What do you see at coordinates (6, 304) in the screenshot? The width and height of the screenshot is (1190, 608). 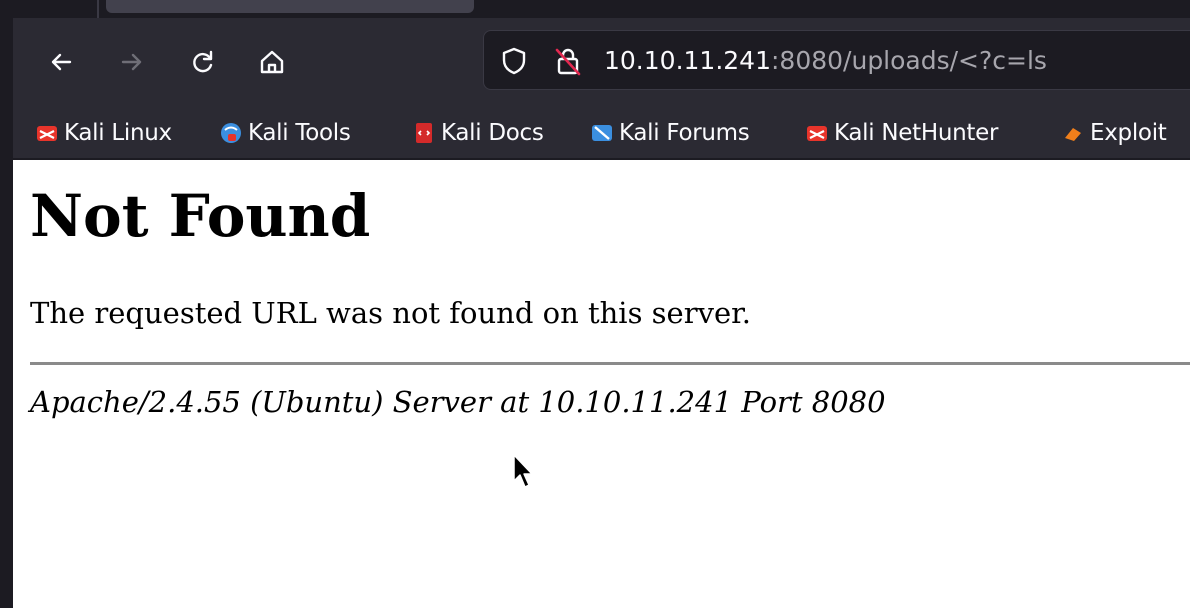 I see `window-edge` at bounding box center [6, 304].